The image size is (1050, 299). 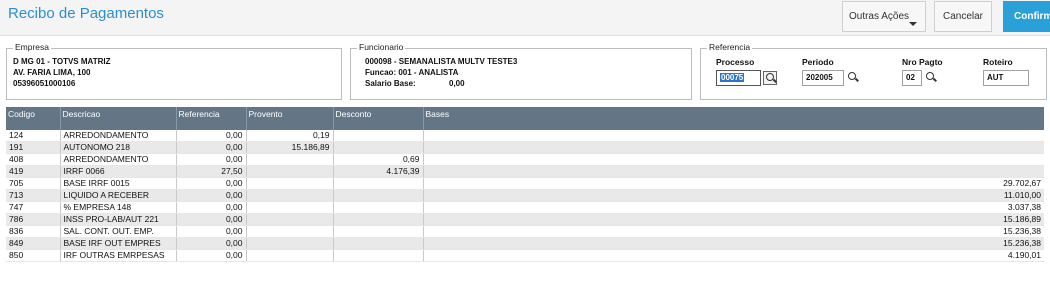 I want to click on column-header-referencia: Referencia, so click(x=211, y=118).